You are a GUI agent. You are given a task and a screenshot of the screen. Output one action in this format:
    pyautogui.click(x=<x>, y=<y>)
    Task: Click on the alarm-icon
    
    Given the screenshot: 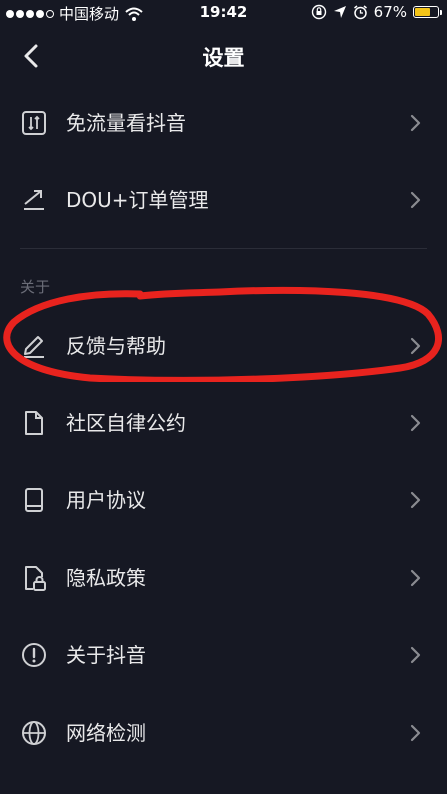 What is the action you would take?
    pyautogui.click(x=360, y=11)
    